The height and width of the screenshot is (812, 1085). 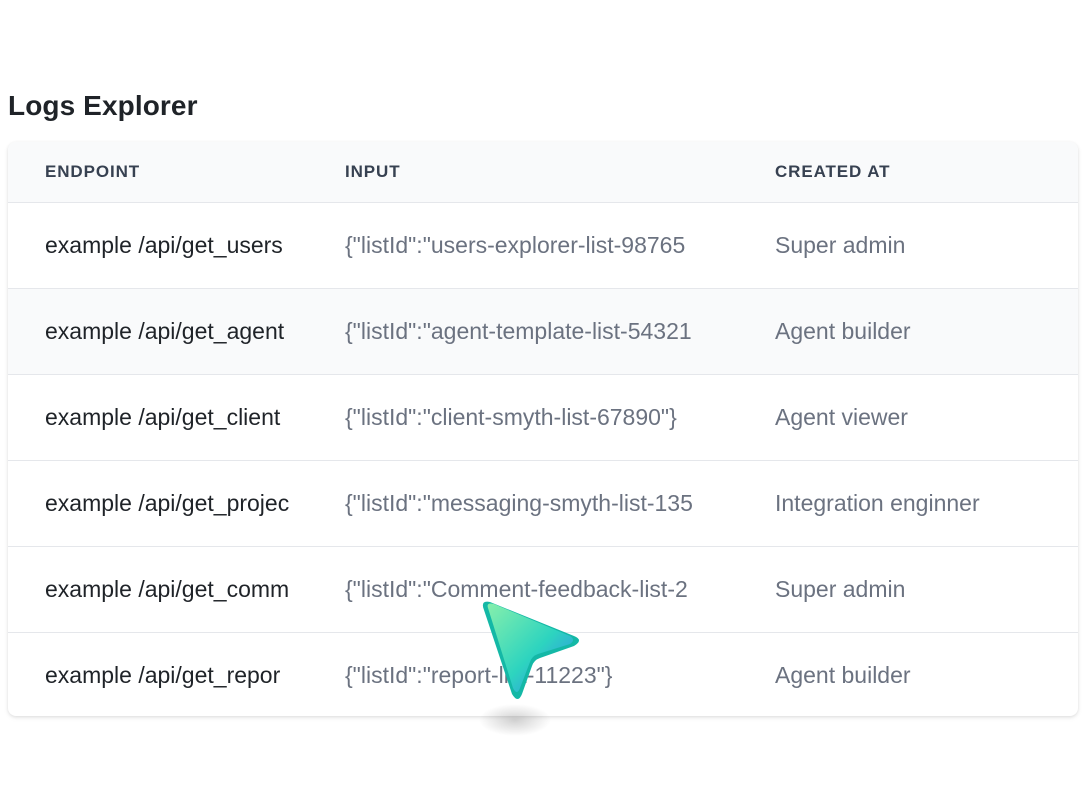 I want to click on column-header-input: INPUT, so click(x=542, y=172).